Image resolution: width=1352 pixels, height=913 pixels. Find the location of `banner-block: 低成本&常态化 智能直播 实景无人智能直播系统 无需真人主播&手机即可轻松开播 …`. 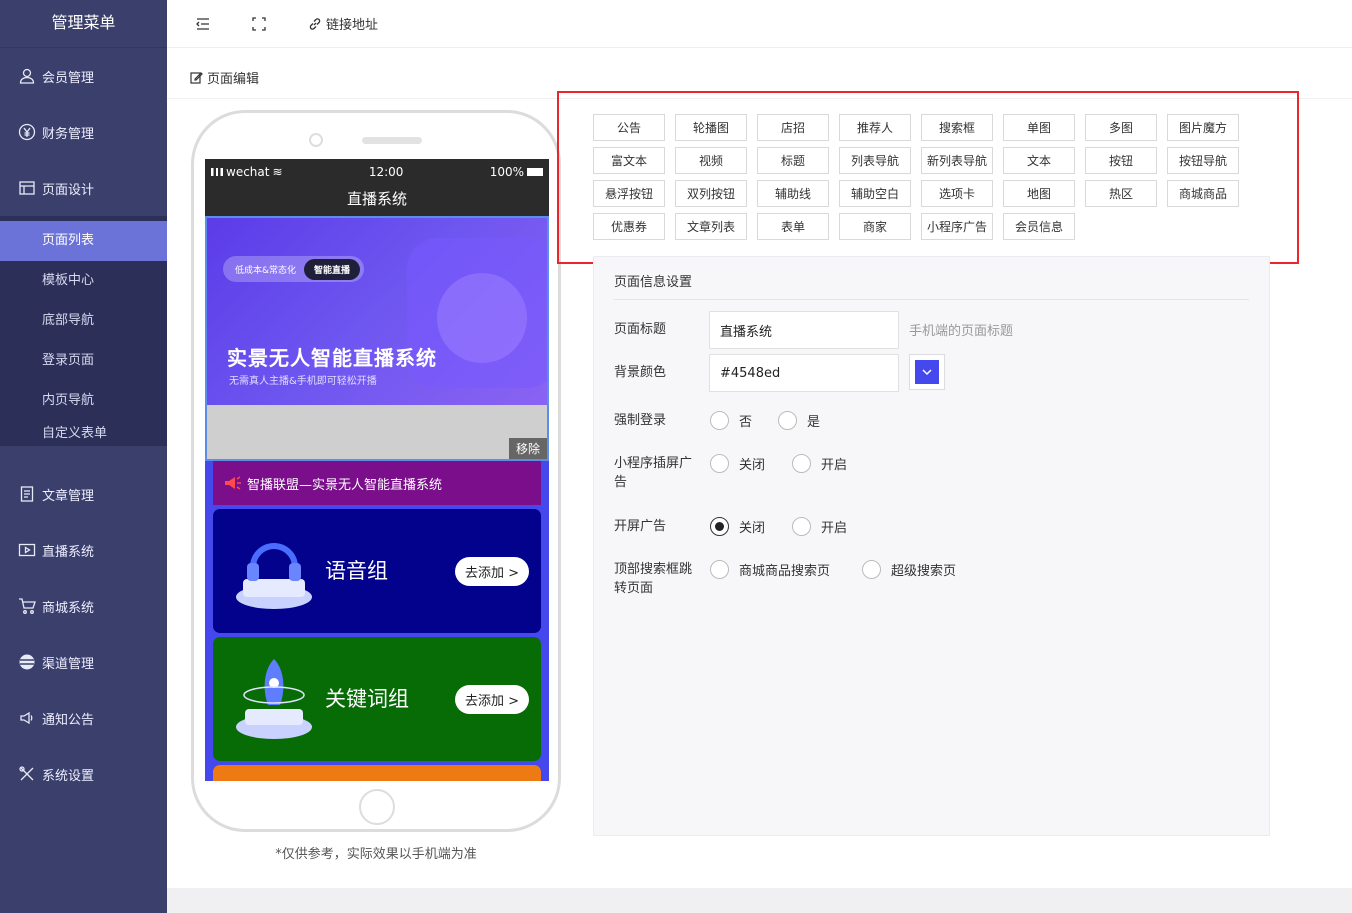

banner-block: 低成本&常态化 智能直播 实景无人智能直播系统 无需真人主播&手机即可轻松开播 … is located at coordinates (377, 338).